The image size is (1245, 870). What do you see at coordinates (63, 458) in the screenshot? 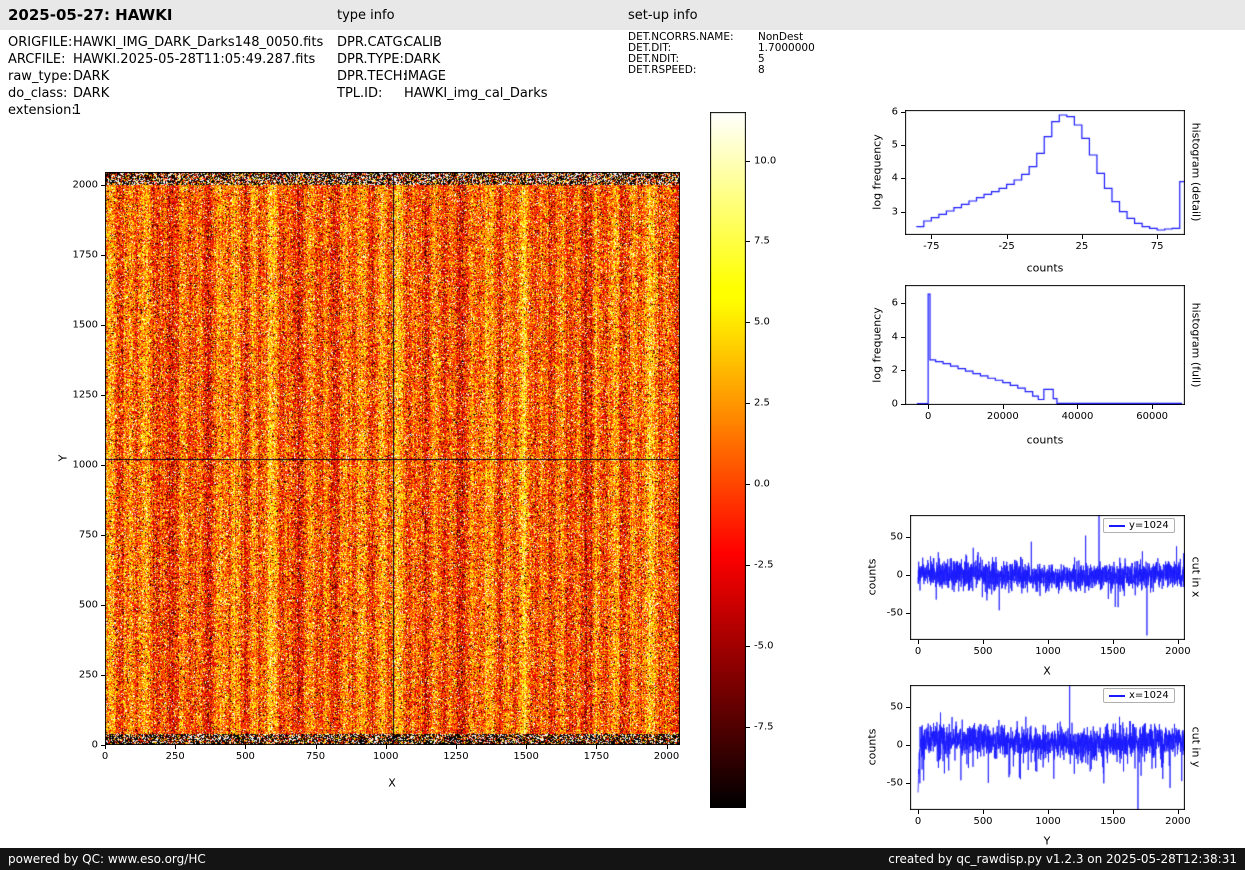
I see `main-ylabel: Y` at bounding box center [63, 458].